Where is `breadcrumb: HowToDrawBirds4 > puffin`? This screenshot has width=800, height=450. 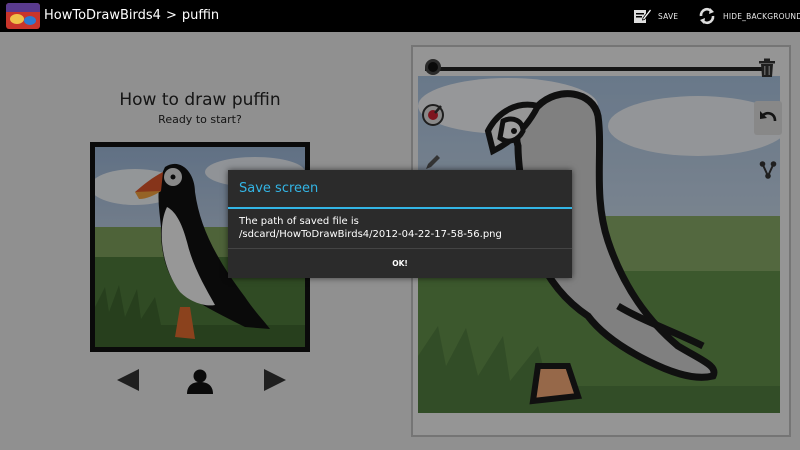 breadcrumb: HowToDrawBirds4 > puffin is located at coordinates (131, 15).